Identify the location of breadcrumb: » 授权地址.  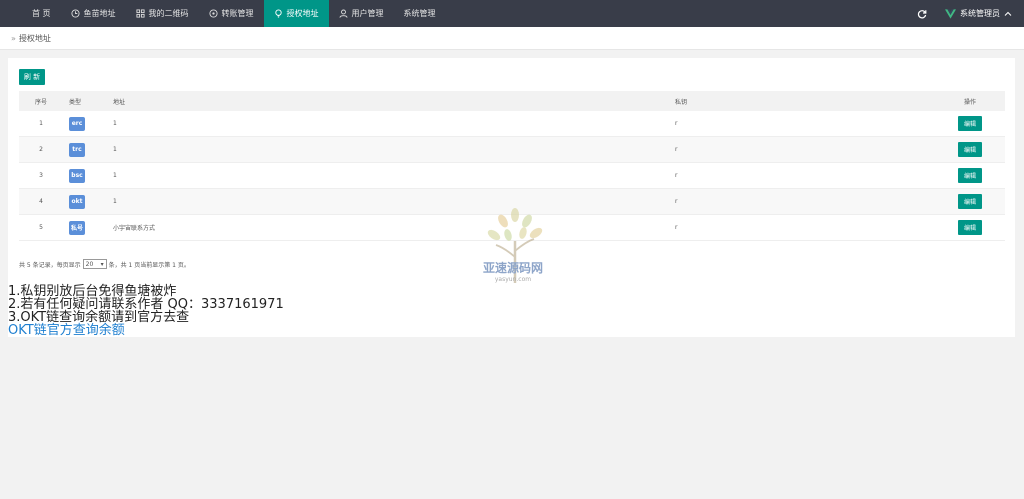
(512, 38).